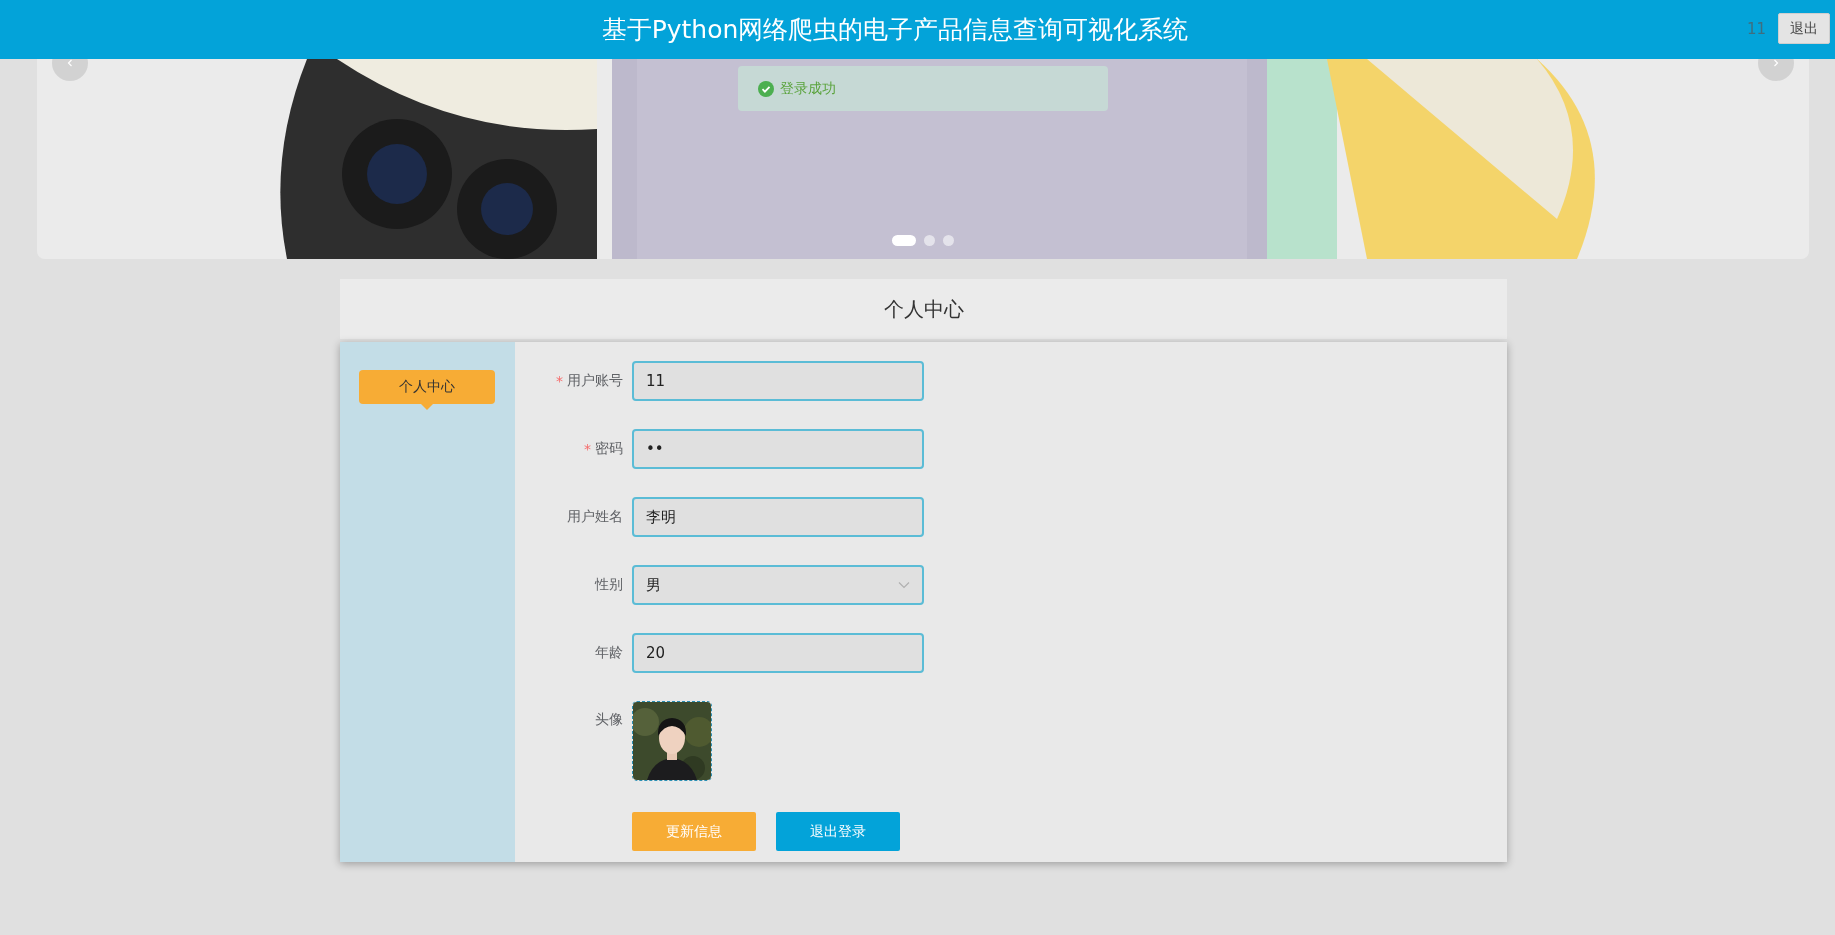  I want to click on field-label: 年龄, so click(609, 653).